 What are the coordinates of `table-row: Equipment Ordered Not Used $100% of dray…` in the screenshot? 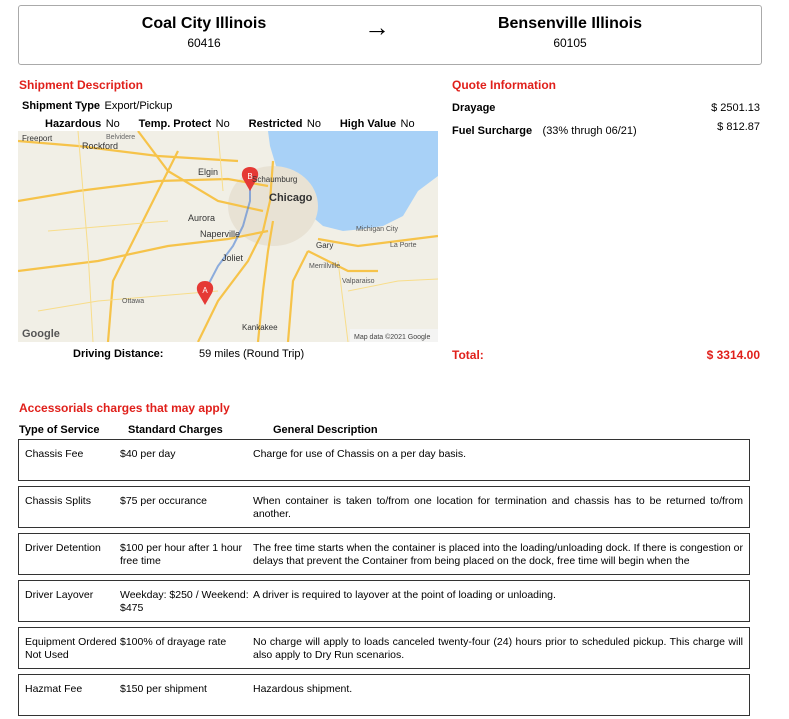 It's located at (384, 648).